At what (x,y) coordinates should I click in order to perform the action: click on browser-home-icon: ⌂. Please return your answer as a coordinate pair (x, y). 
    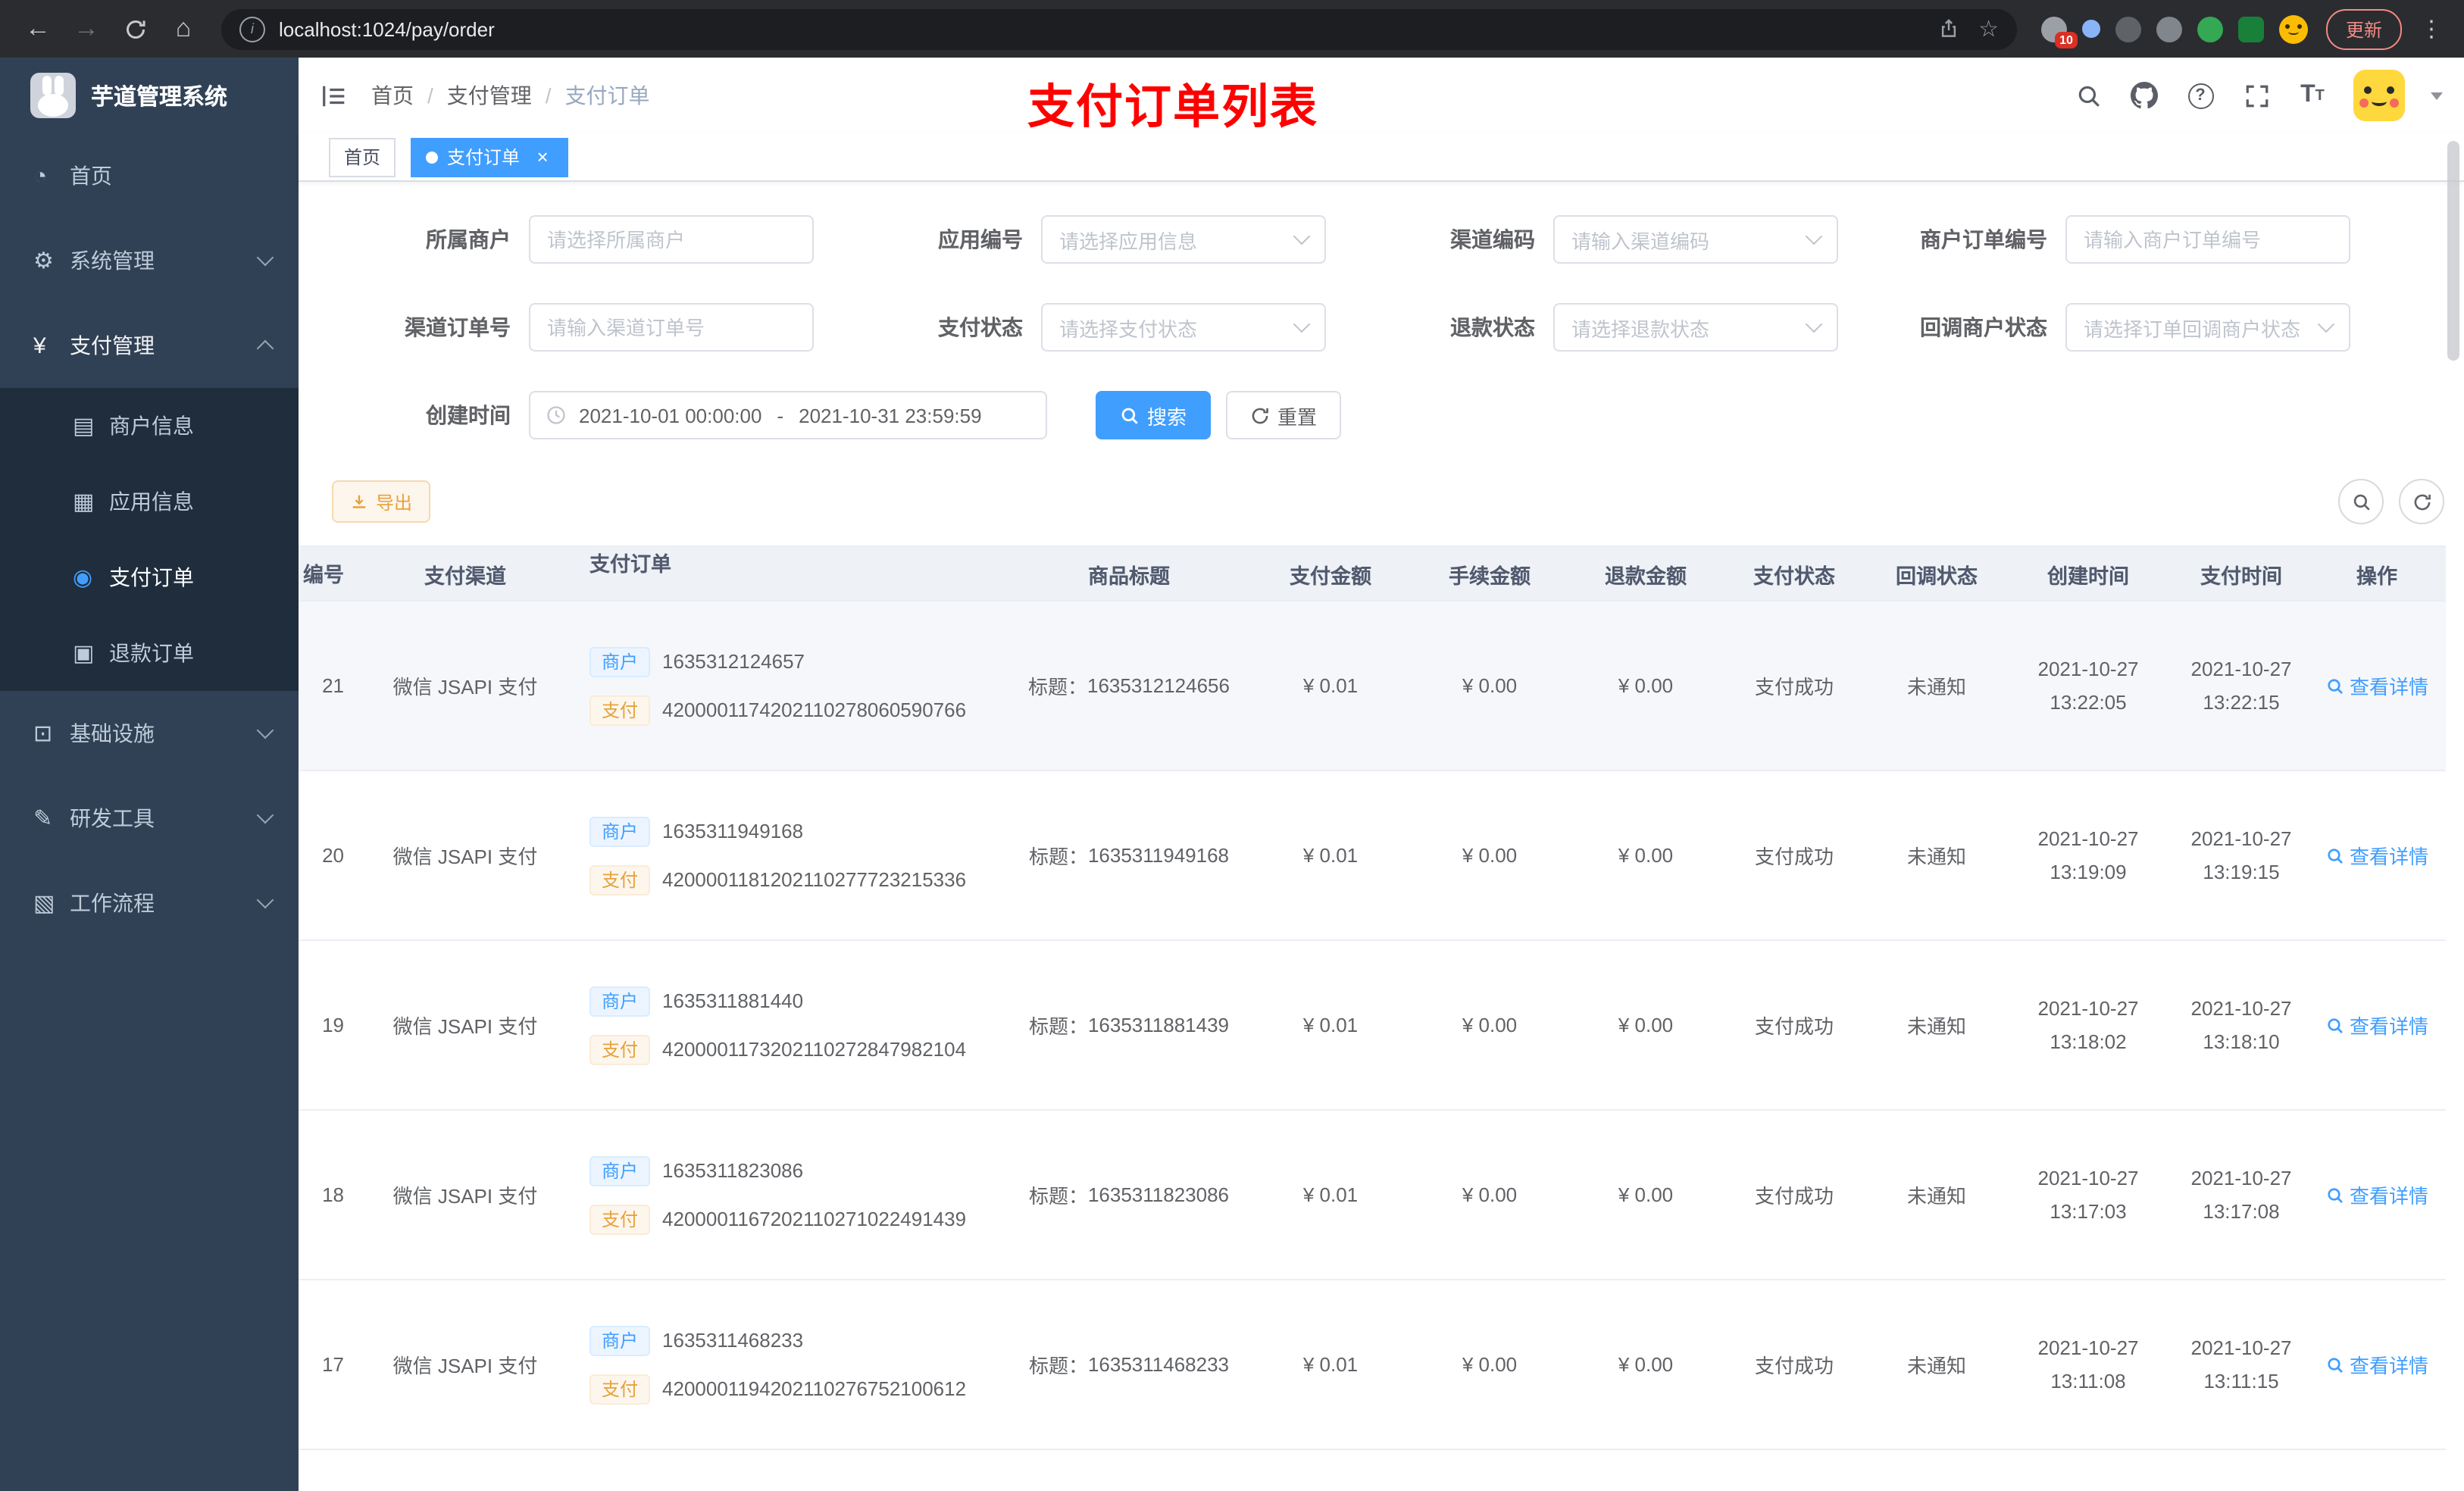
    Looking at the image, I should click on (183, 29).